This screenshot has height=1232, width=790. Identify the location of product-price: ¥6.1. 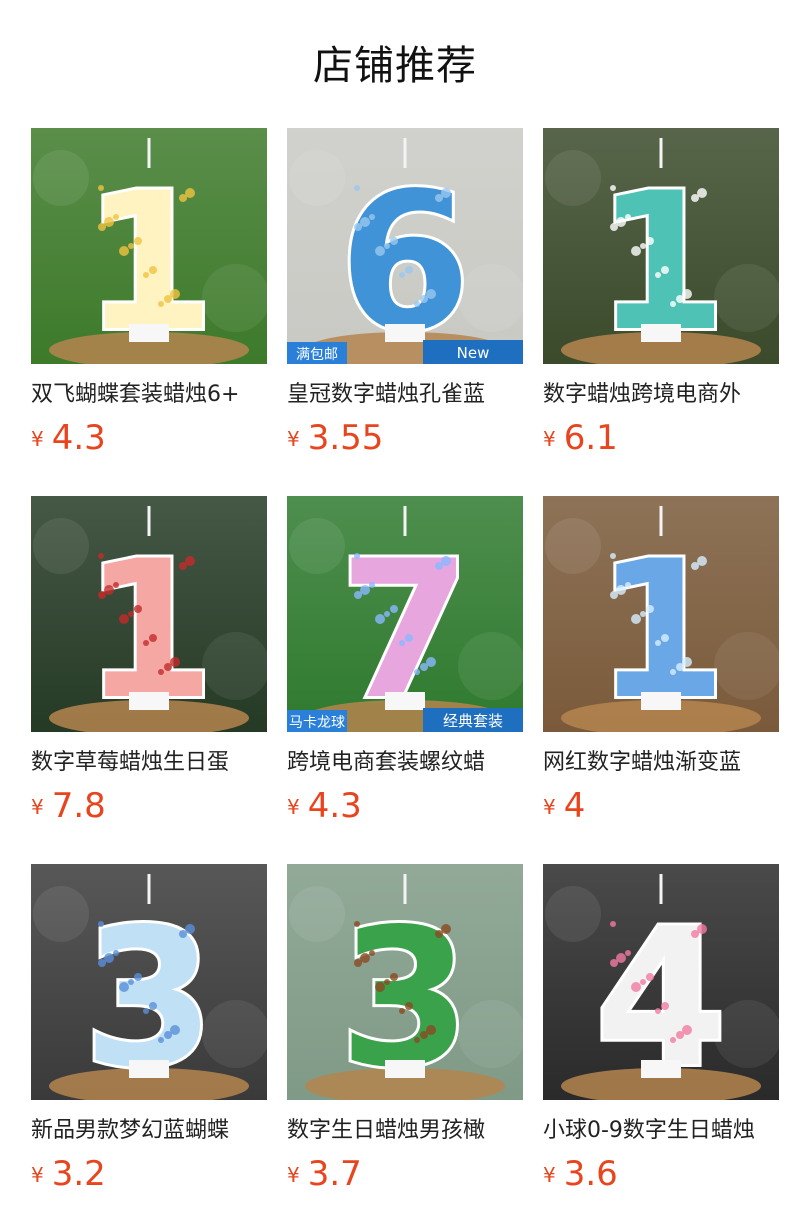
(580, 438).